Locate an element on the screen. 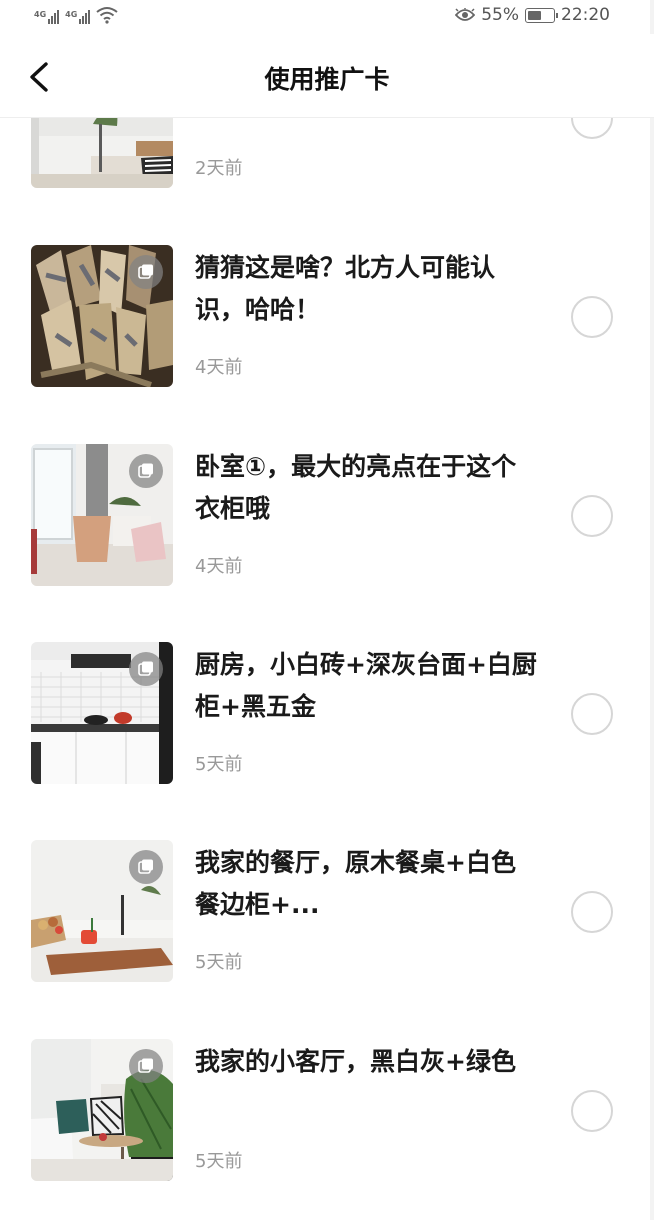  status-left: 4G 4G is located at coordinates (76, 15).